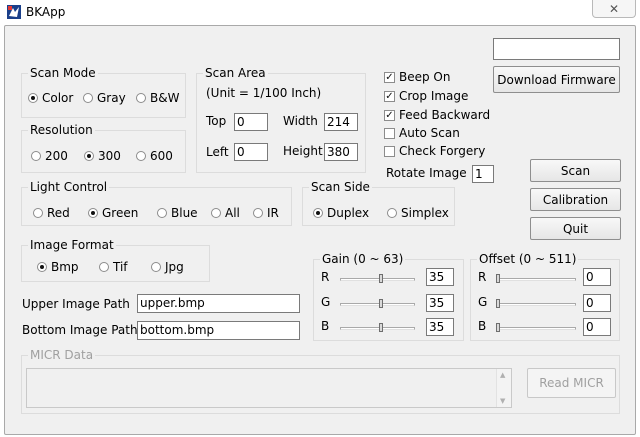 This screenshot has width=640, height=437. What do you see at coordinates (440, 327) in the screenshot?
I see `gain-b-input: 35` at bounding box center [440, 327].